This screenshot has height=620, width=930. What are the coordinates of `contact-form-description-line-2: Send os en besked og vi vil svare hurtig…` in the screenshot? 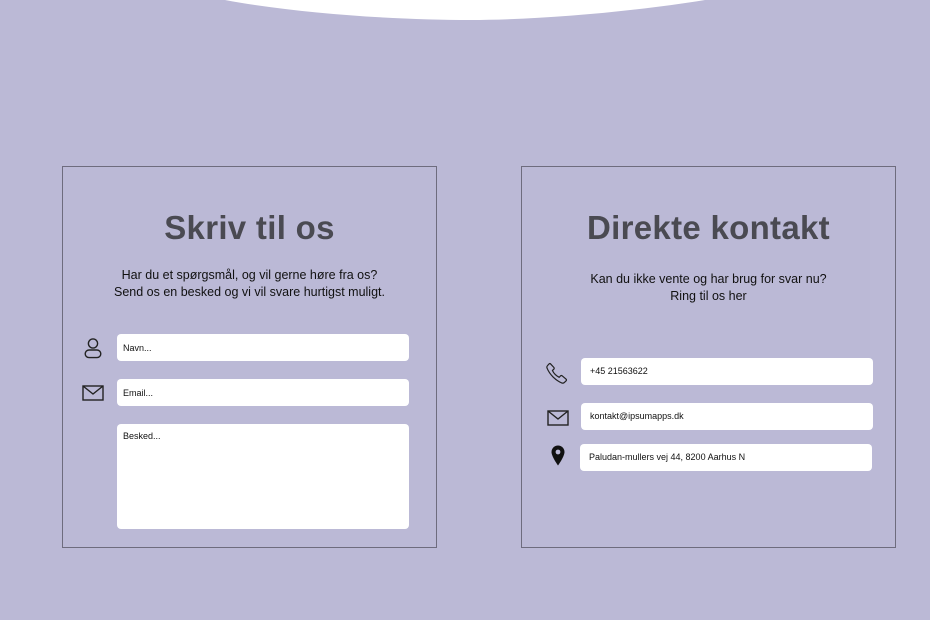 It's located at (249, 292).